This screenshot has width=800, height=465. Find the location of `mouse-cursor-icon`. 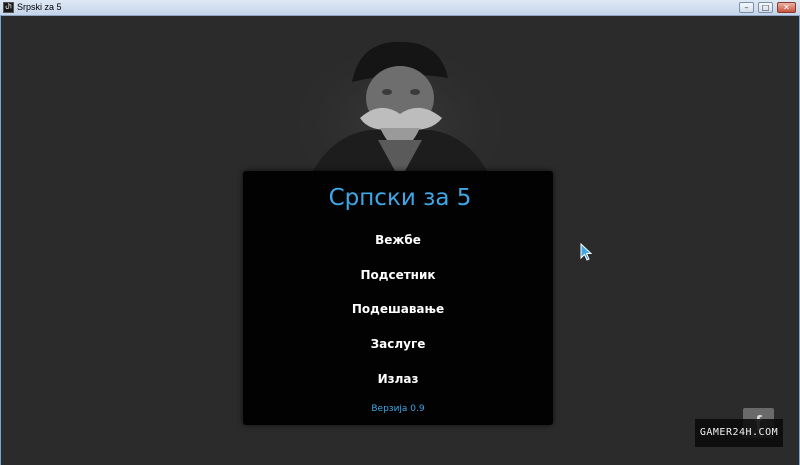

mouse-cursor-icon is located at coordinates (586, 252).